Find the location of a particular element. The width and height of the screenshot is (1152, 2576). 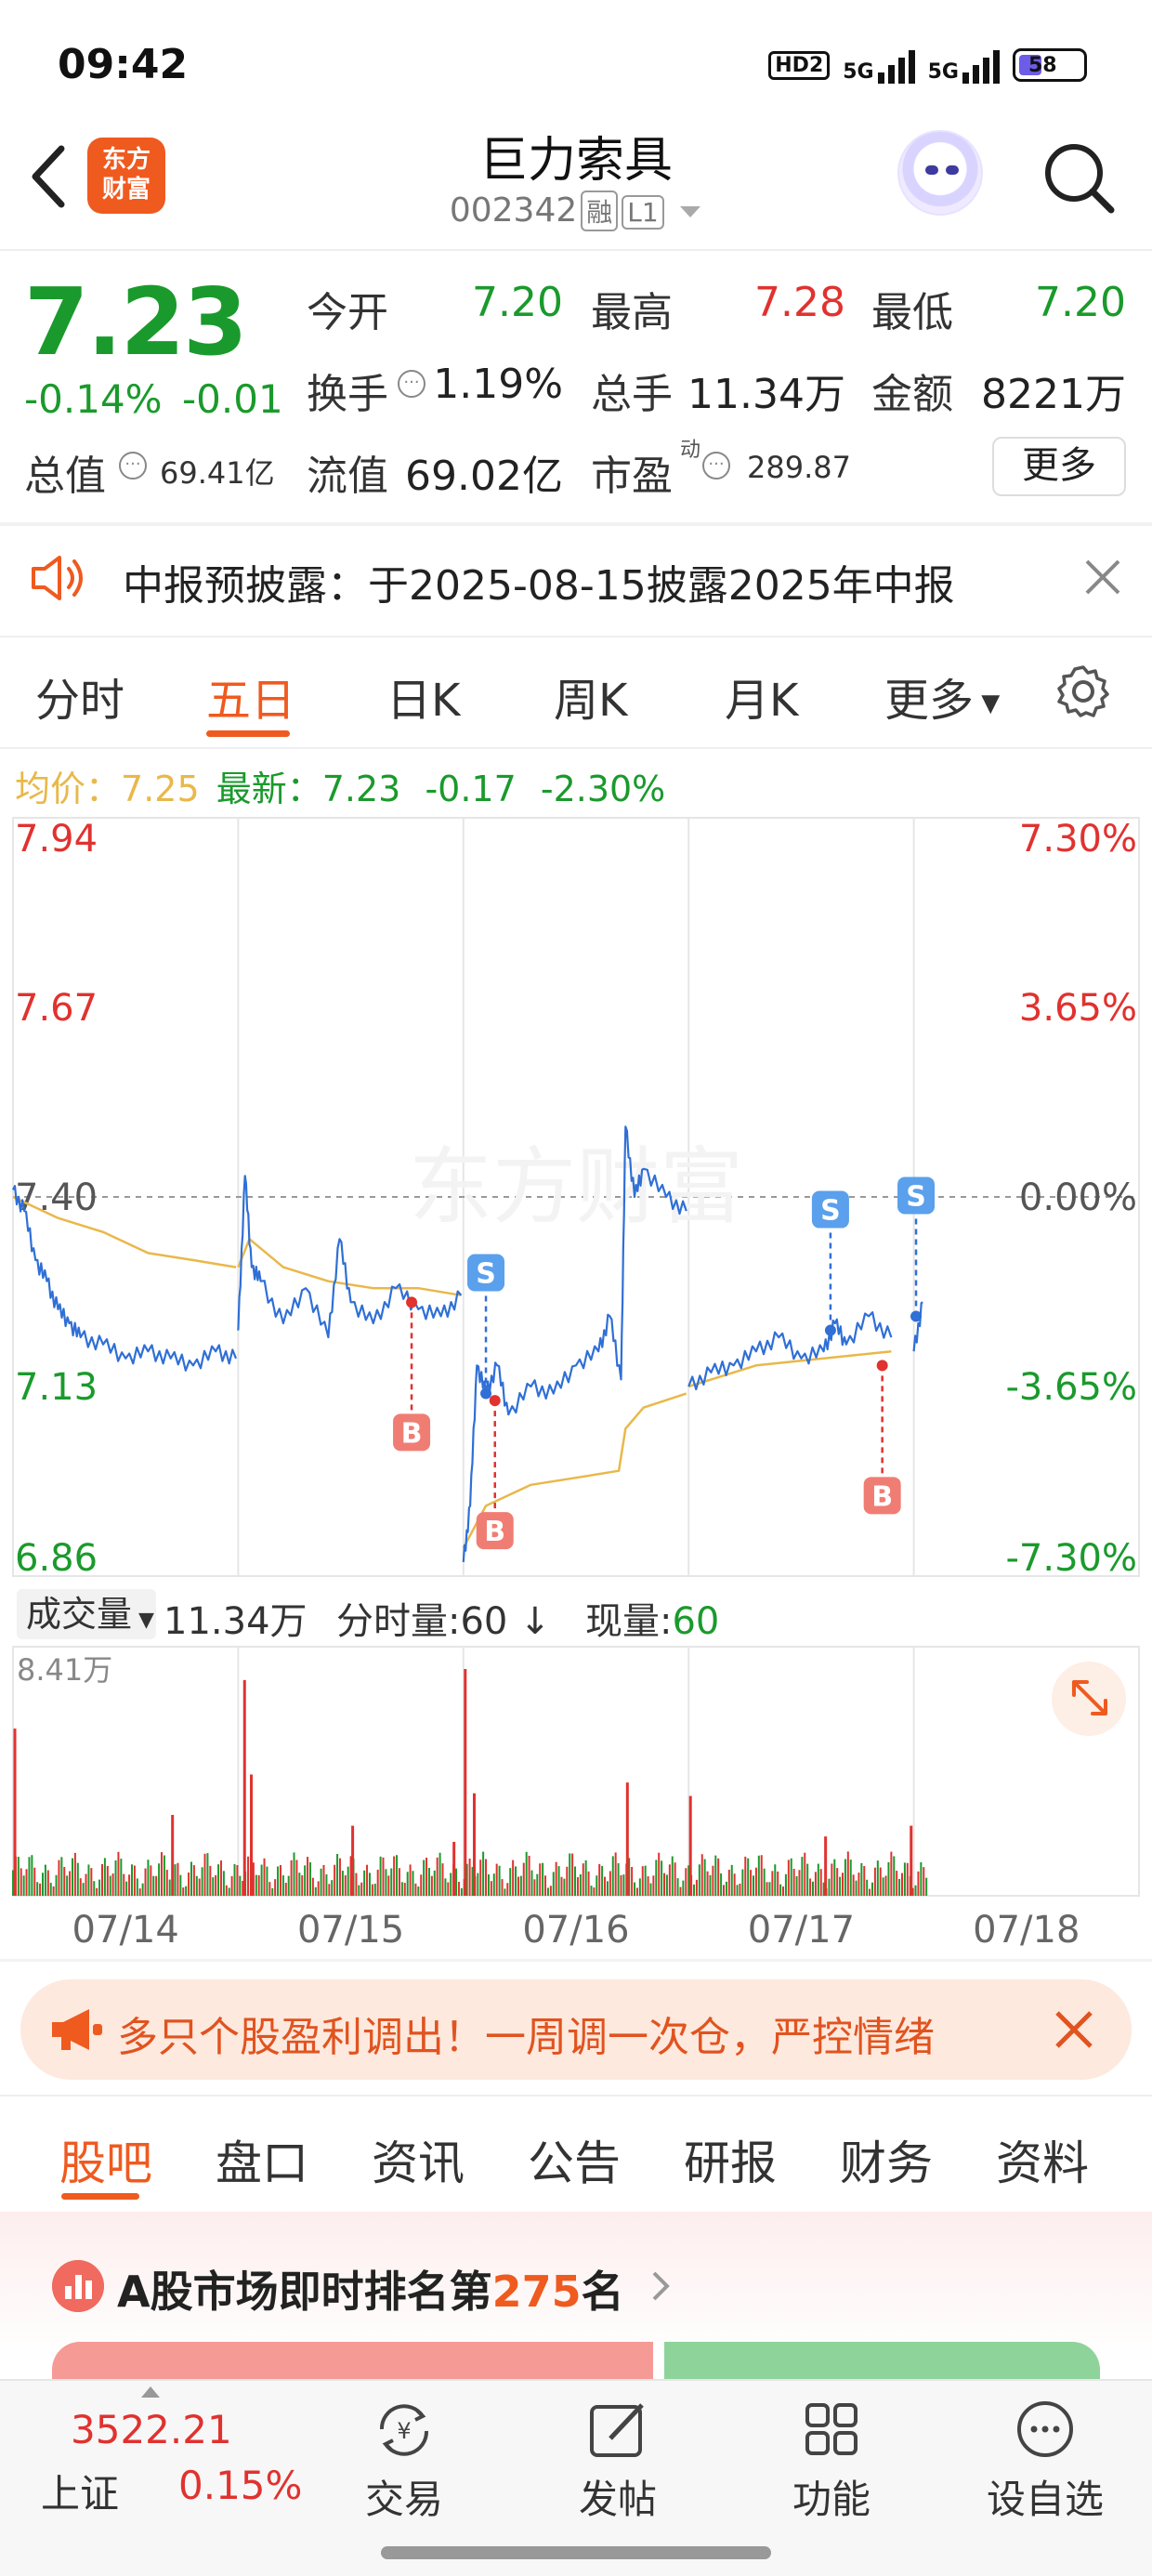

current-price: 7.23 is located at coordinates (136, 322).